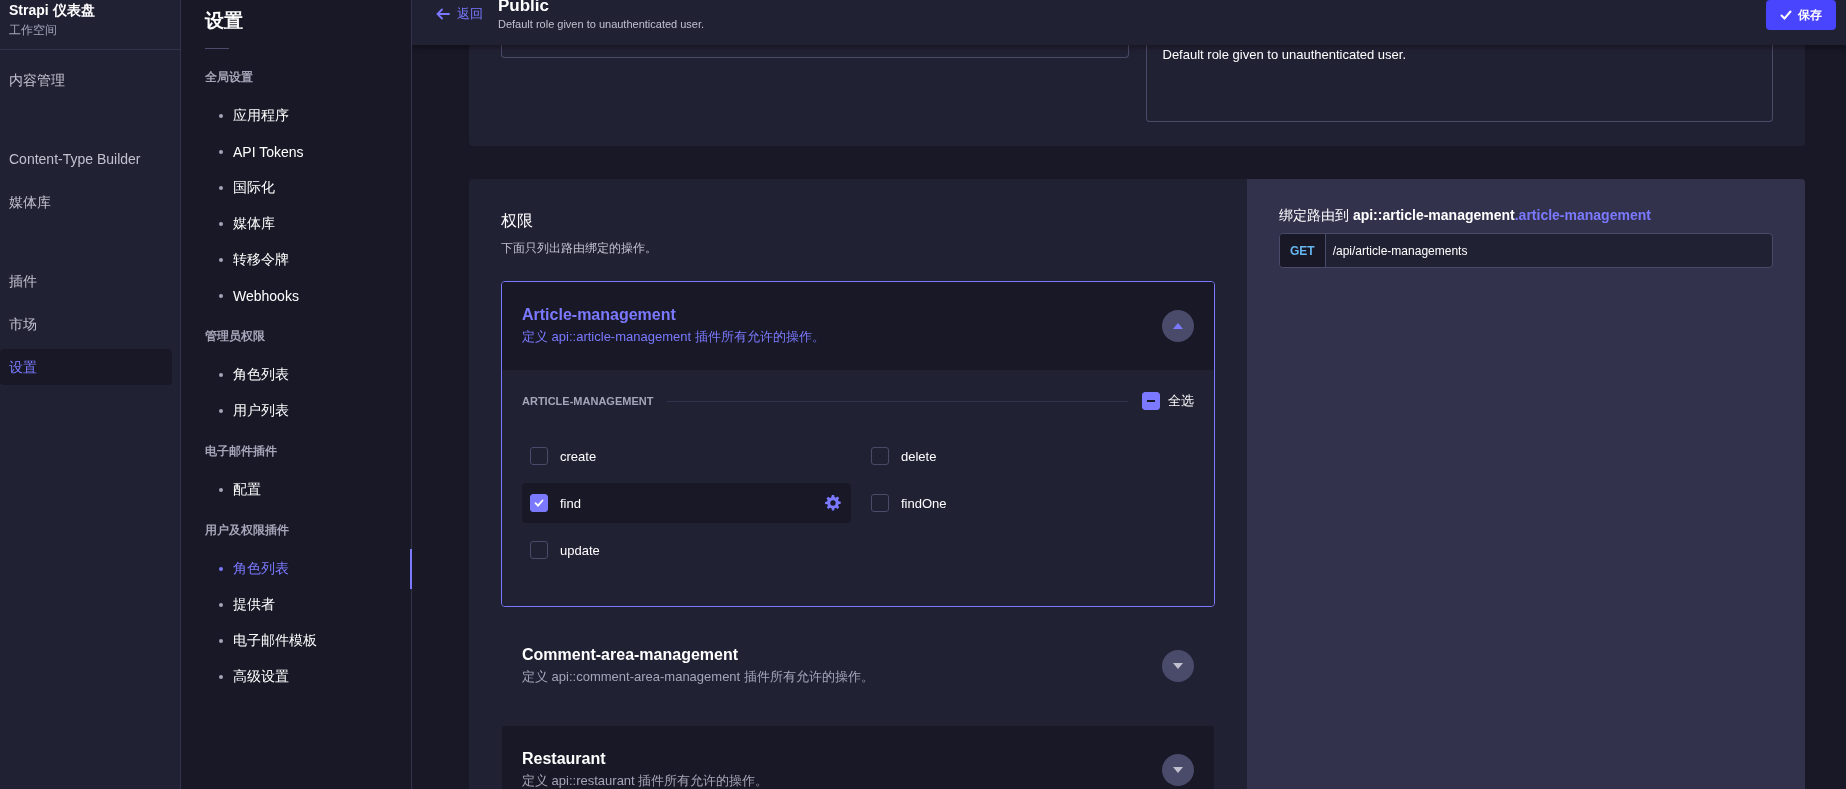 The height and width of the screenshot is (789, 1846). Describe the element at coordinates (579, 456) in the screenshot. I see `checkbox-label: create` at that location.